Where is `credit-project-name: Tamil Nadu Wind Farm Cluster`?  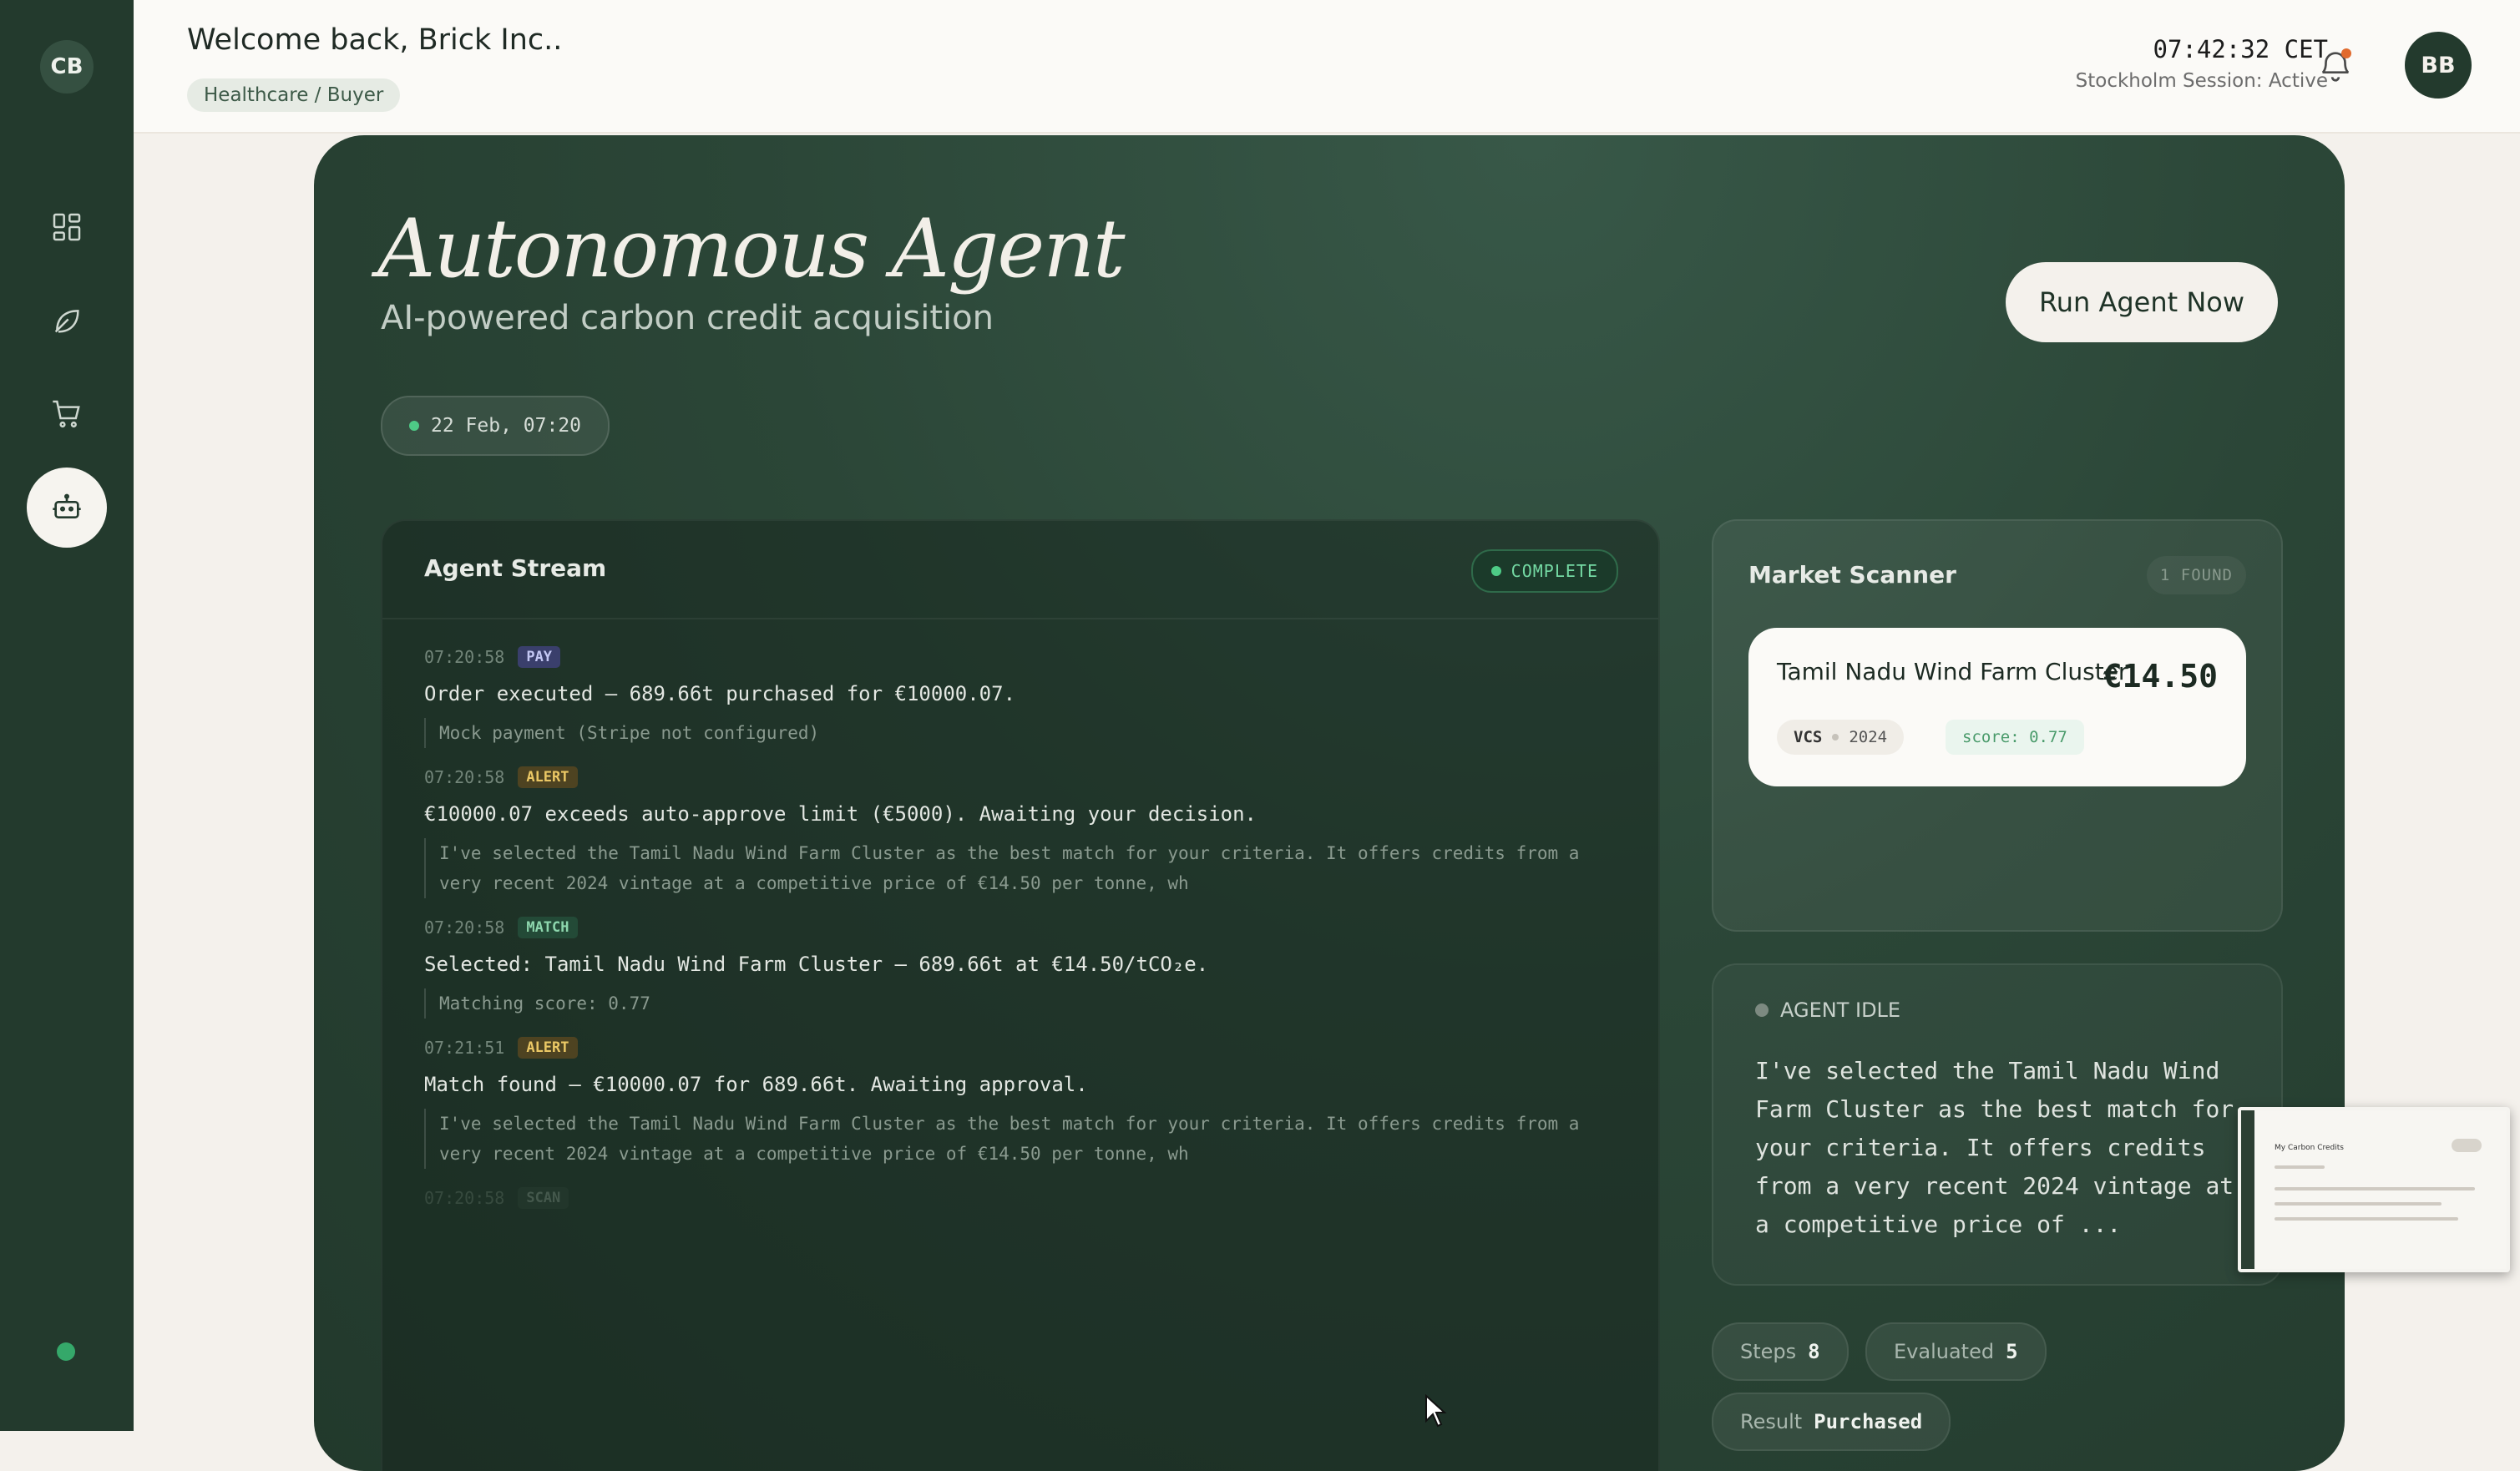
credit-project-name: Tamil Nadu Wind Farm Cluster is located at coordinates (1952, 671).